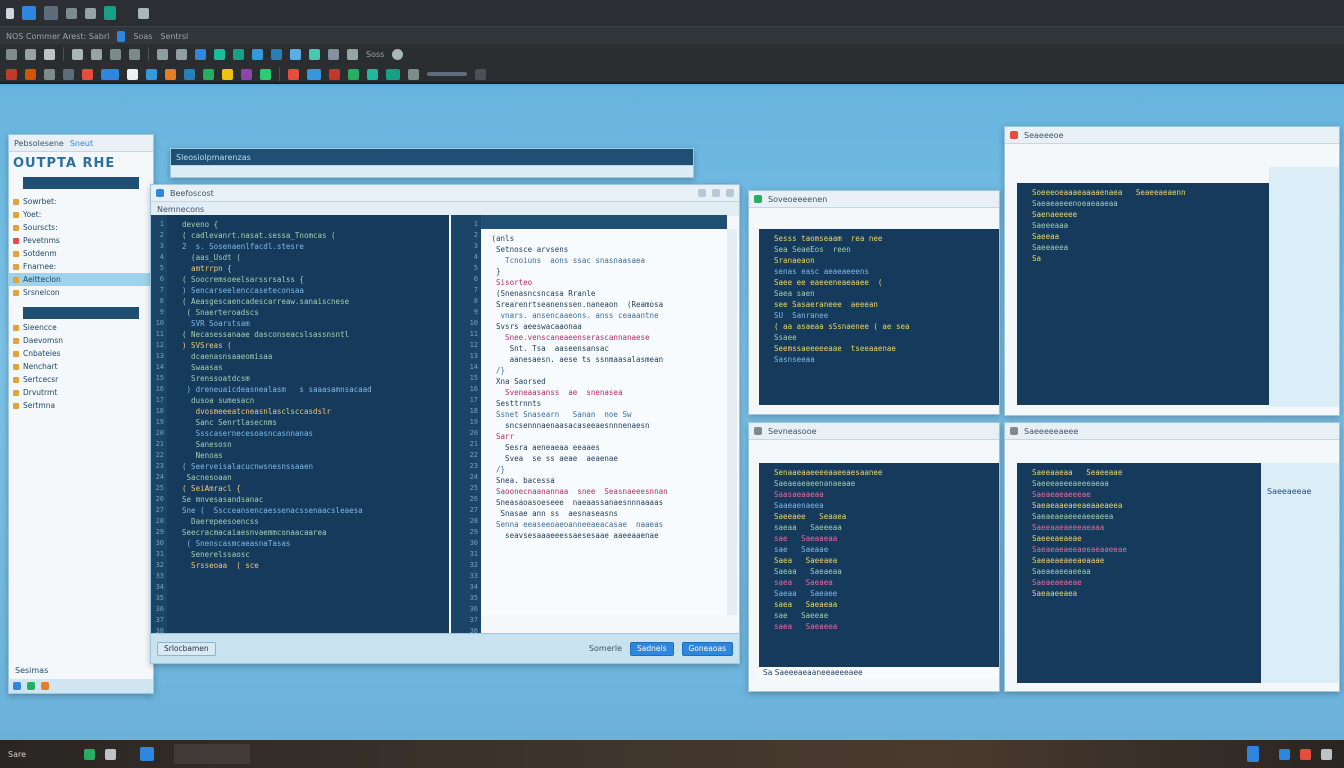  Describe the element at coordinates (81, 366) in the screenshot. I see `list-item: Nenchart` at that location.